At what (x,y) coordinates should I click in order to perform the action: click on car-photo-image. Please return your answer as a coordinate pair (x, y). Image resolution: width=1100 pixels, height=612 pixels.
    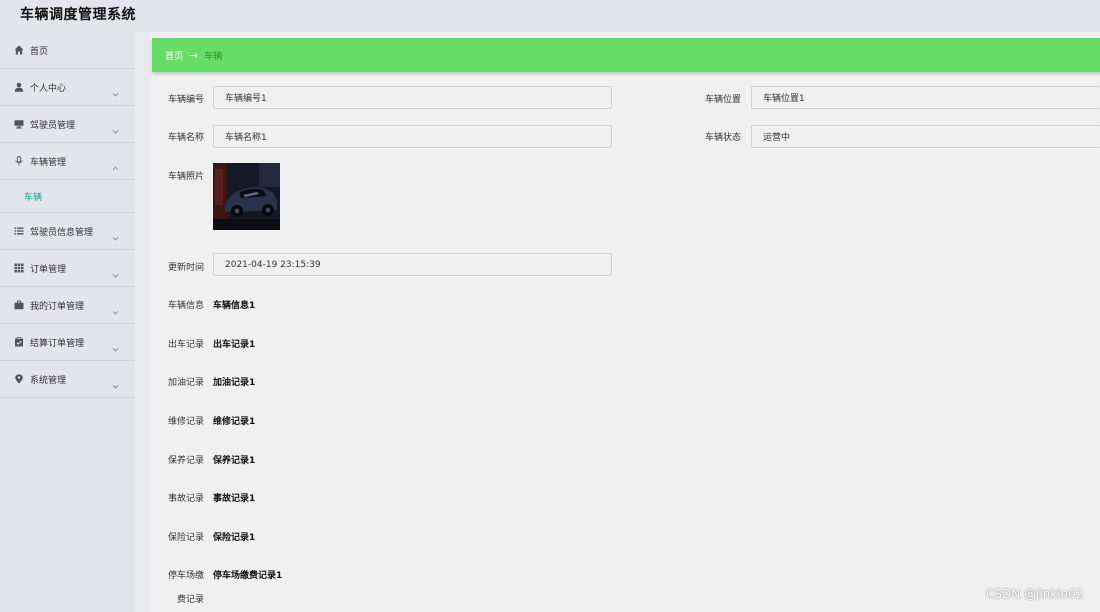
    Looking at the image, I should click on (246, 196).